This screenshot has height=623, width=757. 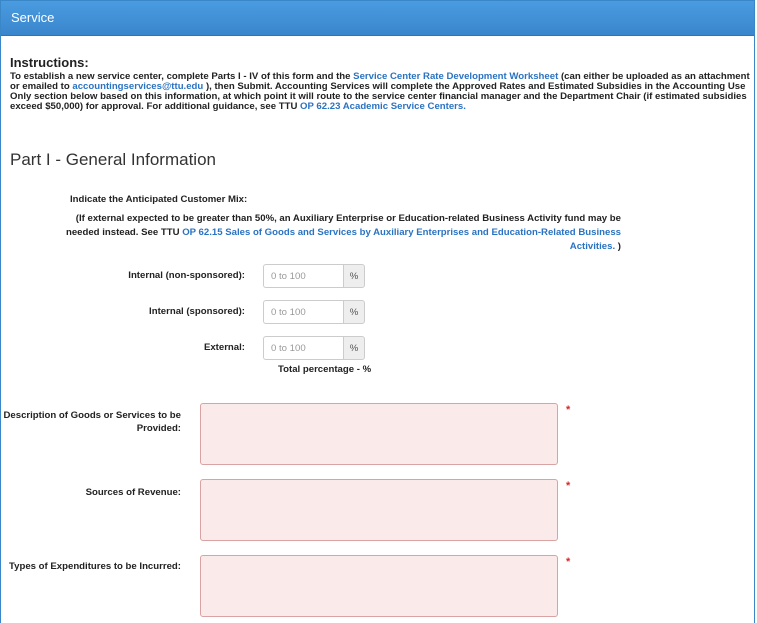 What do you see at coordinates (94, 566) in the screenshot?
I see `expenditures-label: Types of Expenditures to be Incurred:` at bounding box center [94, 566].